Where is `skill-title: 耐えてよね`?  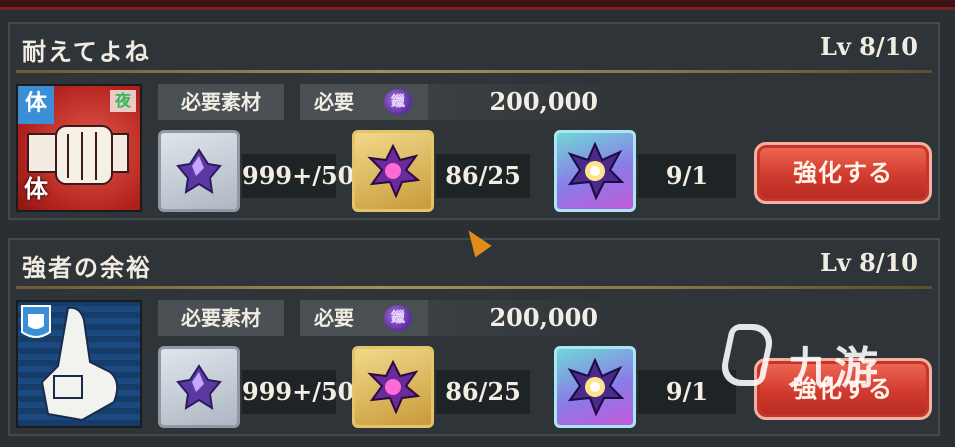 skill-title: 耐えてよね is located at coordinates (86, 51).